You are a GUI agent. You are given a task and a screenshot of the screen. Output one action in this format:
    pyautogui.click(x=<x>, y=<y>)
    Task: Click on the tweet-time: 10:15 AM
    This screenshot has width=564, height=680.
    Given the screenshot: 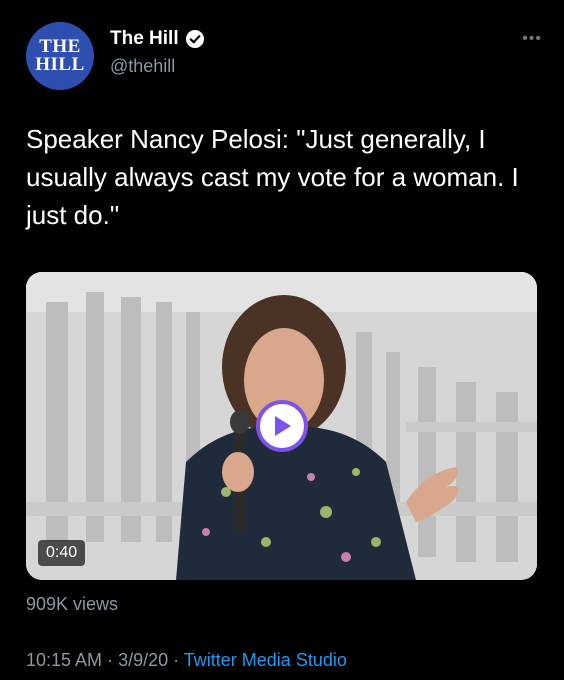 What is the action you would take?
    pyautogui.click(x=64, y=660)
    